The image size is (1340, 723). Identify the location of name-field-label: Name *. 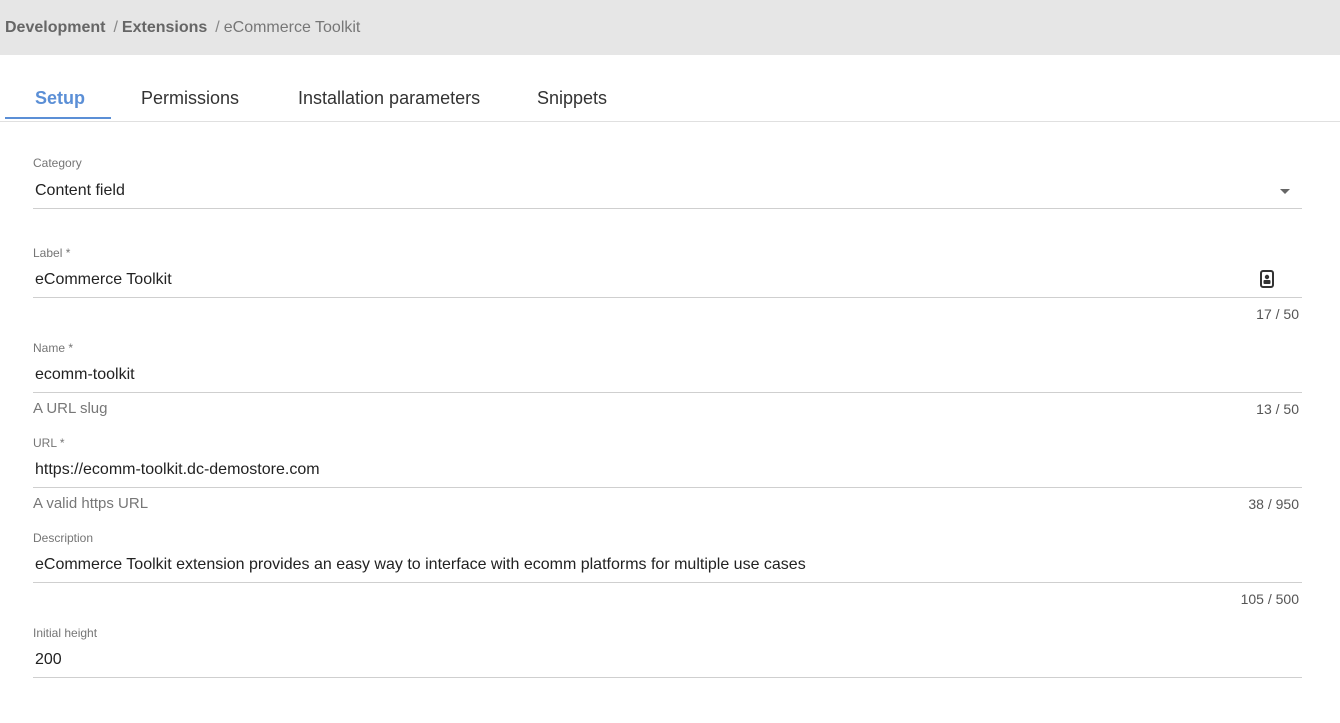
(53, 348).